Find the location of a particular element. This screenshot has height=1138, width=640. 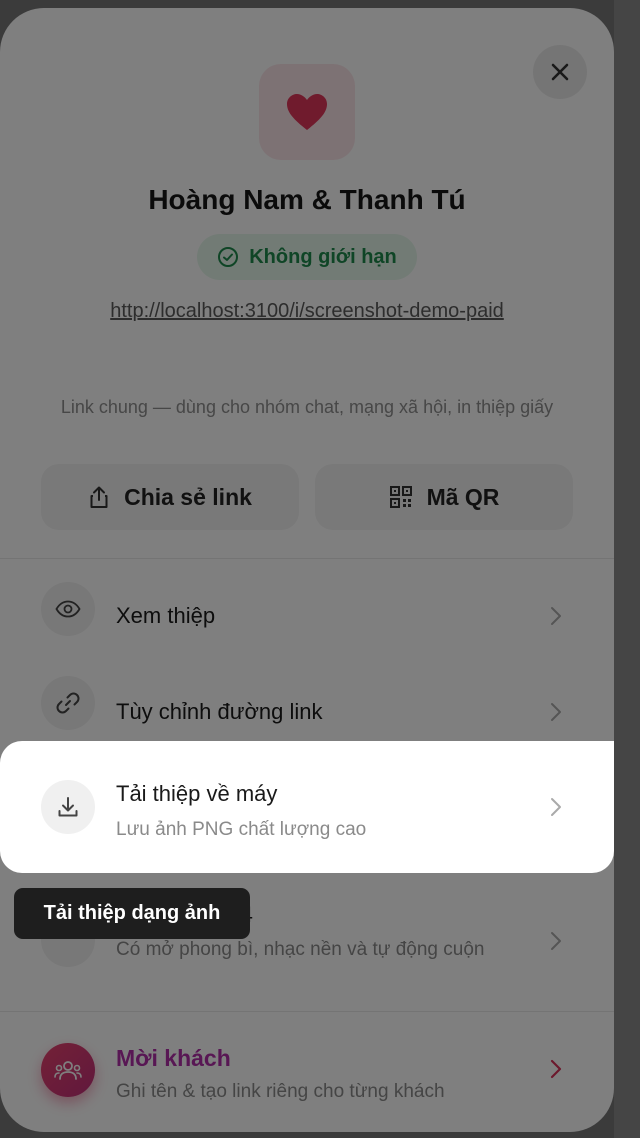

eye-icon is located at coordinates (68, 609).